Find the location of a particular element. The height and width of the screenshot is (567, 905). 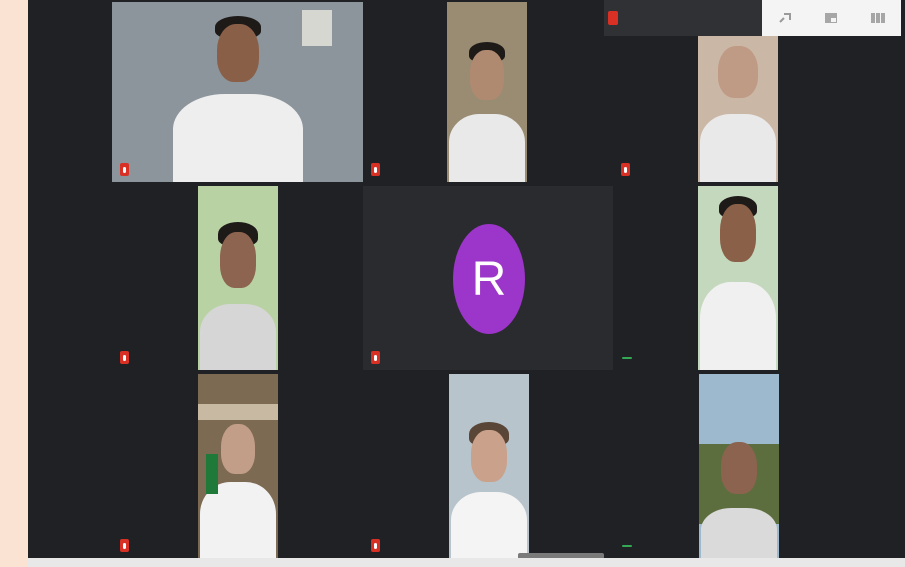

bottom-strip is located at coordinates (466, 562).